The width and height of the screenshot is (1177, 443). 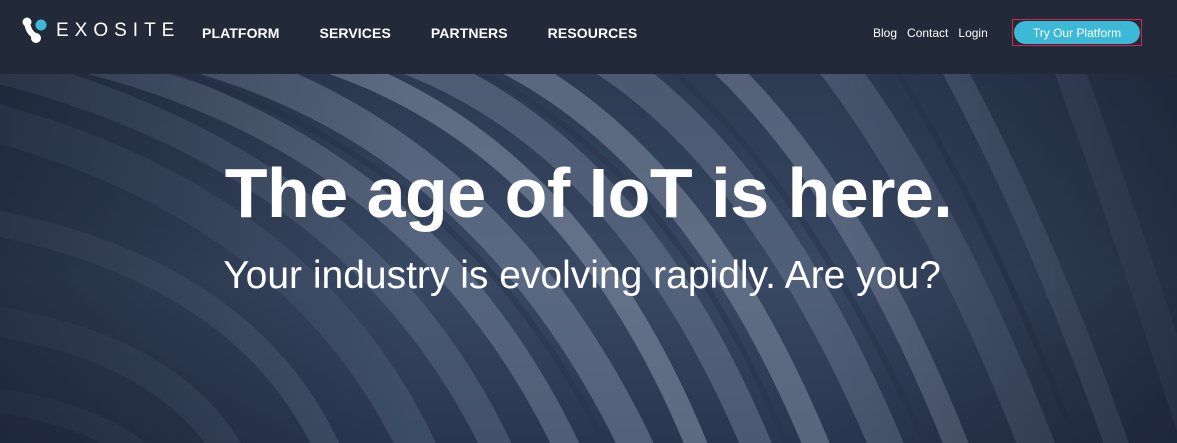 What do you see at coordinates (588, 193) in the screenshot?
I see `hero-title: The age of IoT is here.` at bounding box center [588, 193].